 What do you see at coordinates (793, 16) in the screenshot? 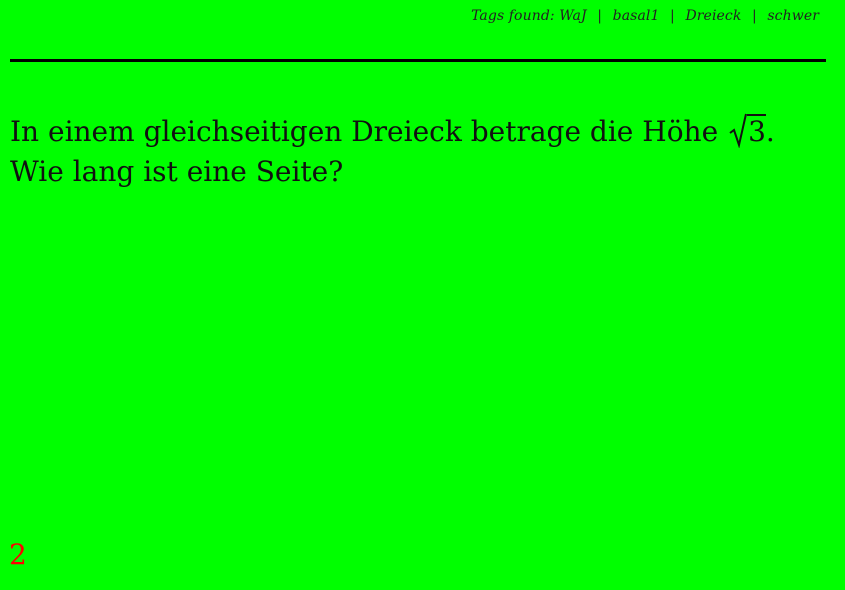
I see `tag-item: schwer` at bounding box center [793, 16].